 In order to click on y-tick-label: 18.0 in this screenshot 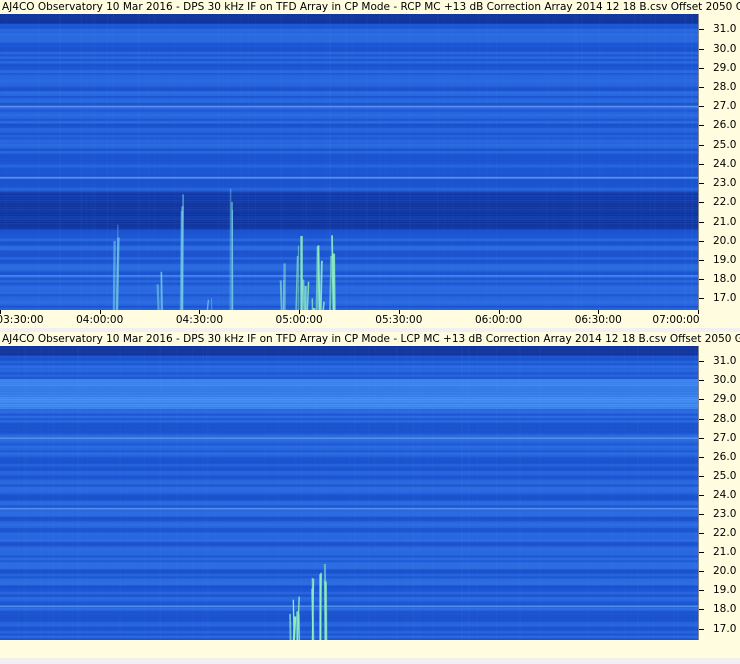, I will do `click(725, 279)`.